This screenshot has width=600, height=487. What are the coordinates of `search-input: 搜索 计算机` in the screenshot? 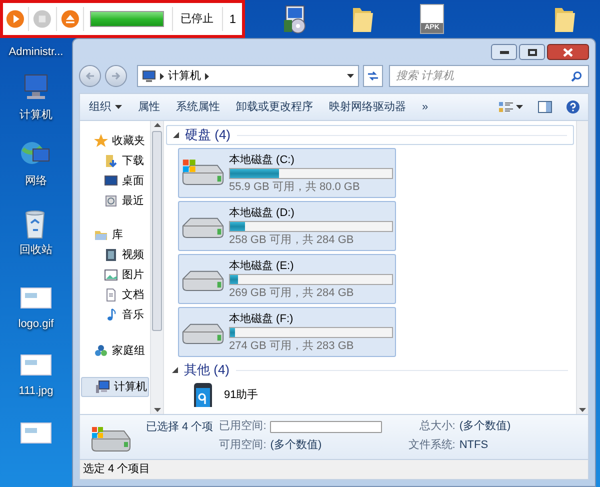 It's located at (483, 76).